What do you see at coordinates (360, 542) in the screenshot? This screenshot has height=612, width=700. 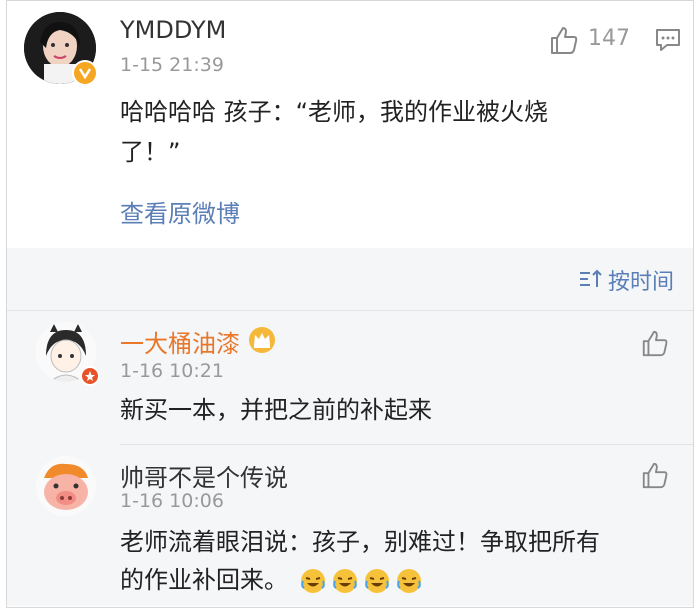 I see `comment-text-line-1: 老师流着眼泪说：孩子，别难过！争取把所有` at bounding box center [360, 542].